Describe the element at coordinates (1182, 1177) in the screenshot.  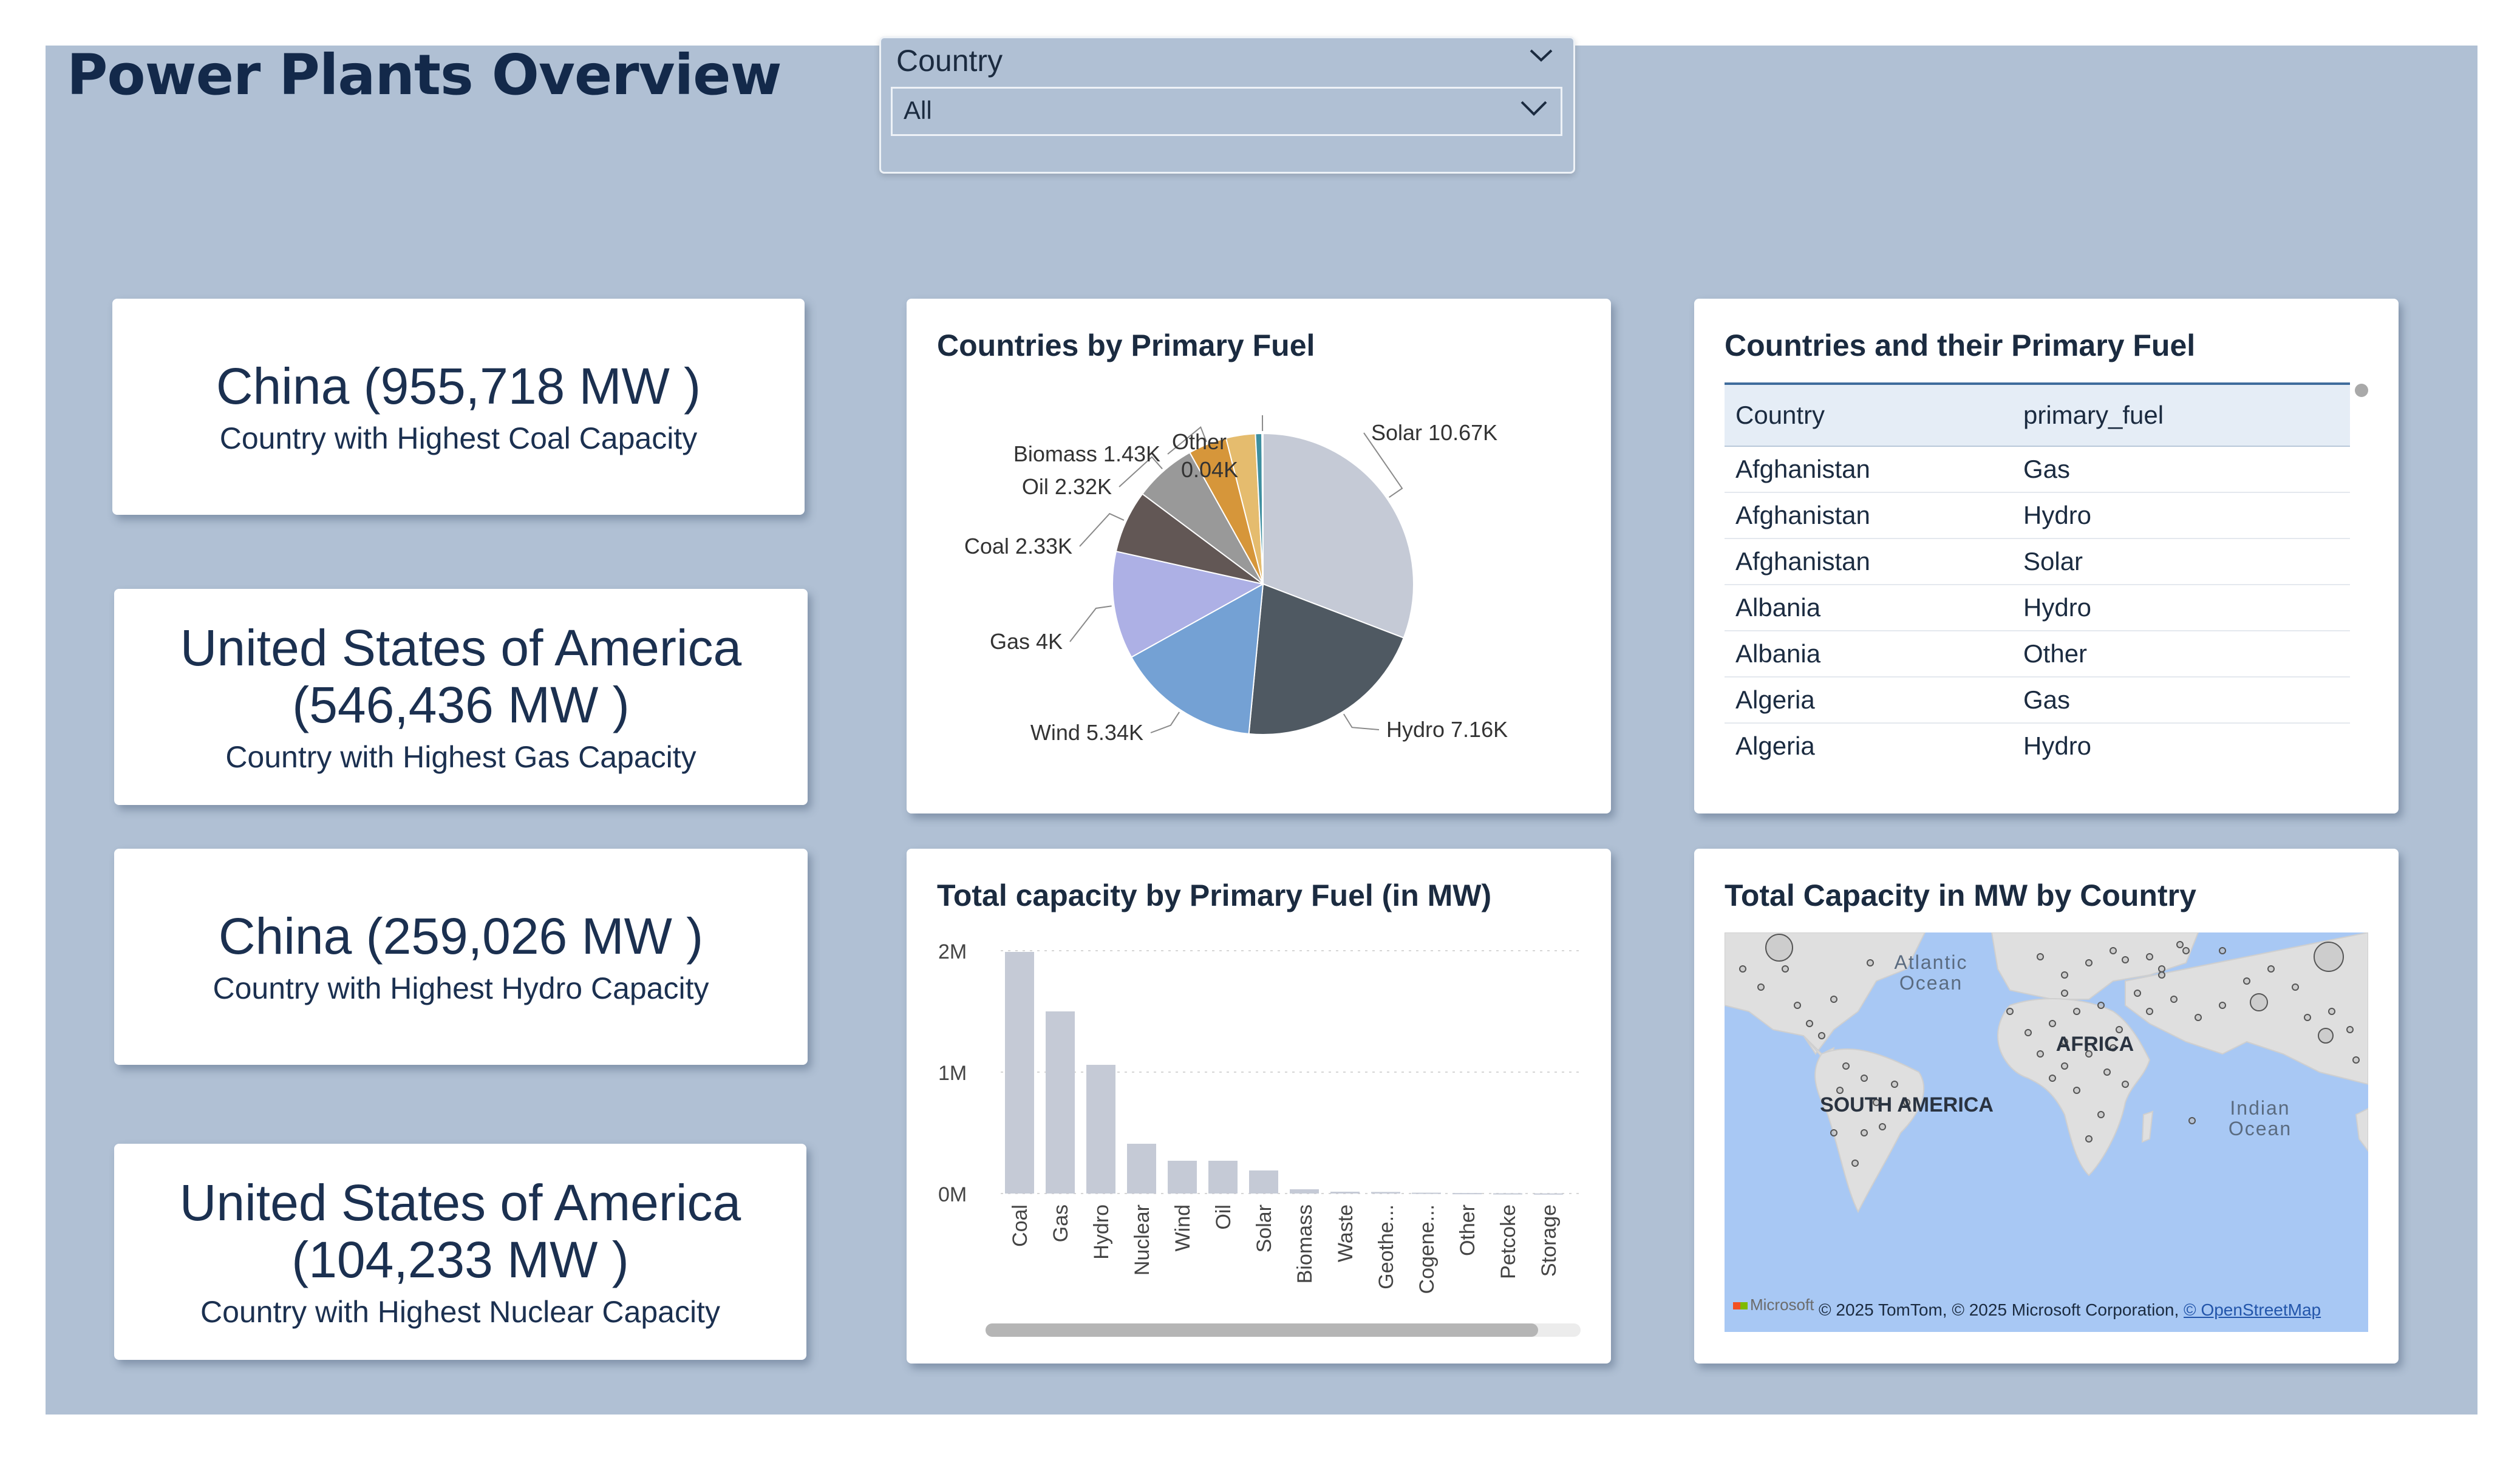
I see `bar-wind` at that location.